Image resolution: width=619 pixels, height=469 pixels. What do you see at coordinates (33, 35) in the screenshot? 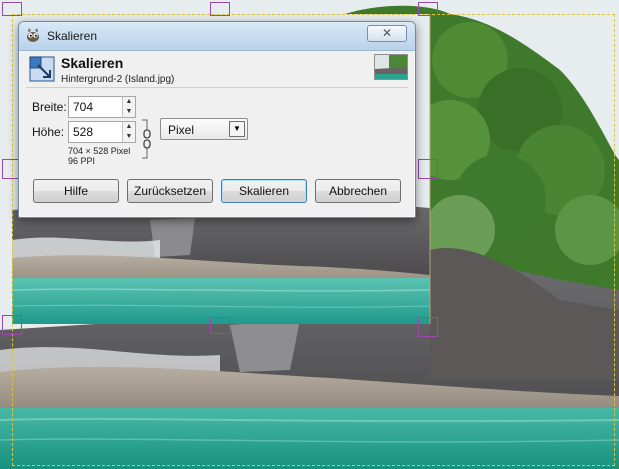
I see `gimp-wilber-icon` at bounding box center [33, 35].